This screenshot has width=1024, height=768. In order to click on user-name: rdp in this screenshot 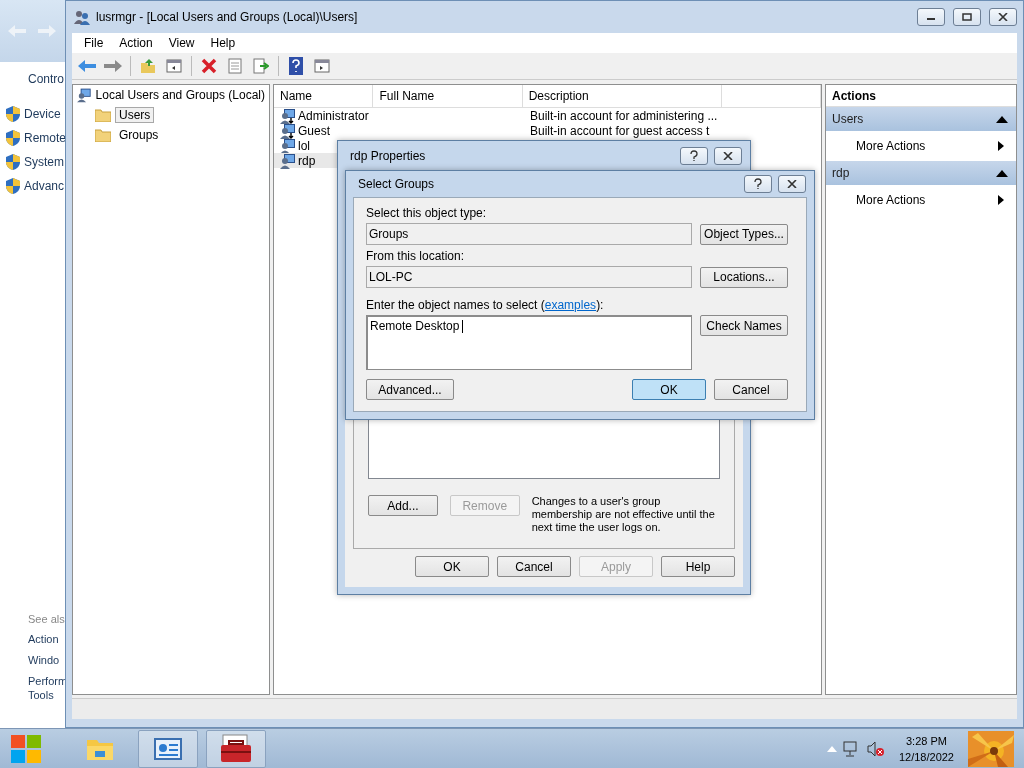, I will do `click(307, 160)`.